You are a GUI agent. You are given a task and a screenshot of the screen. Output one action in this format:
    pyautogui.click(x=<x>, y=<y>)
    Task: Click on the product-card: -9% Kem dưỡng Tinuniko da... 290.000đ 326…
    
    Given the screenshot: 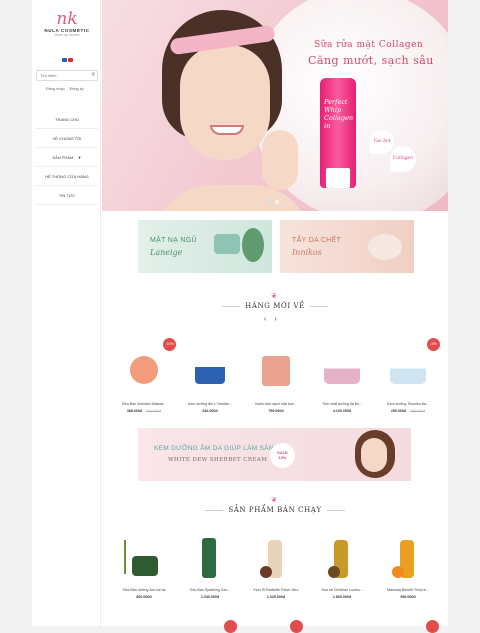 What is the action you would take?
    pyautogui.click(x=410, y=375)
    